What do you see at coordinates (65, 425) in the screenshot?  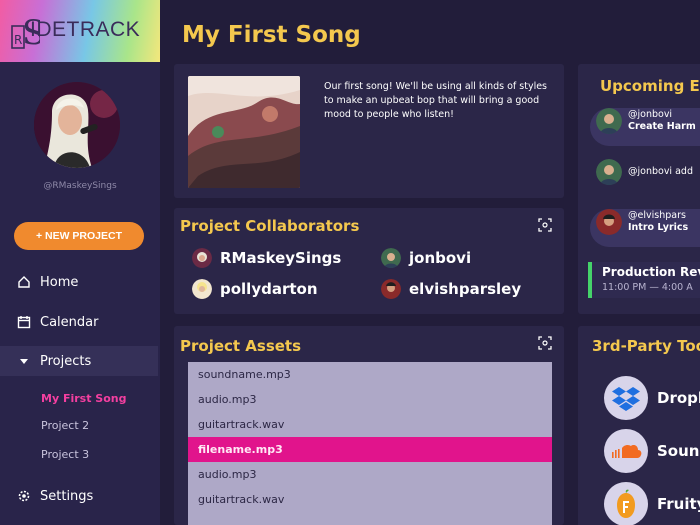 I see `project-link-project-2: Project 2` at bounding box center [65, 425].